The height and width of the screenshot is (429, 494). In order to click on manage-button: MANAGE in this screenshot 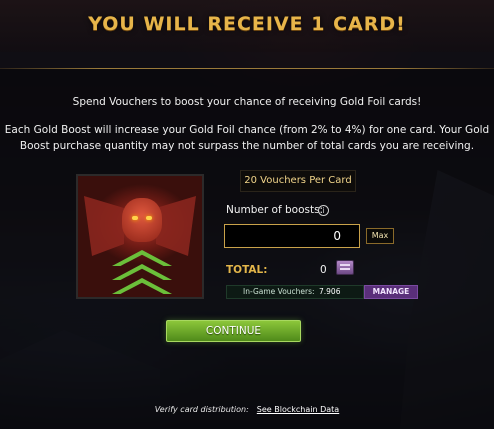, I will do `click(391, 292)`.